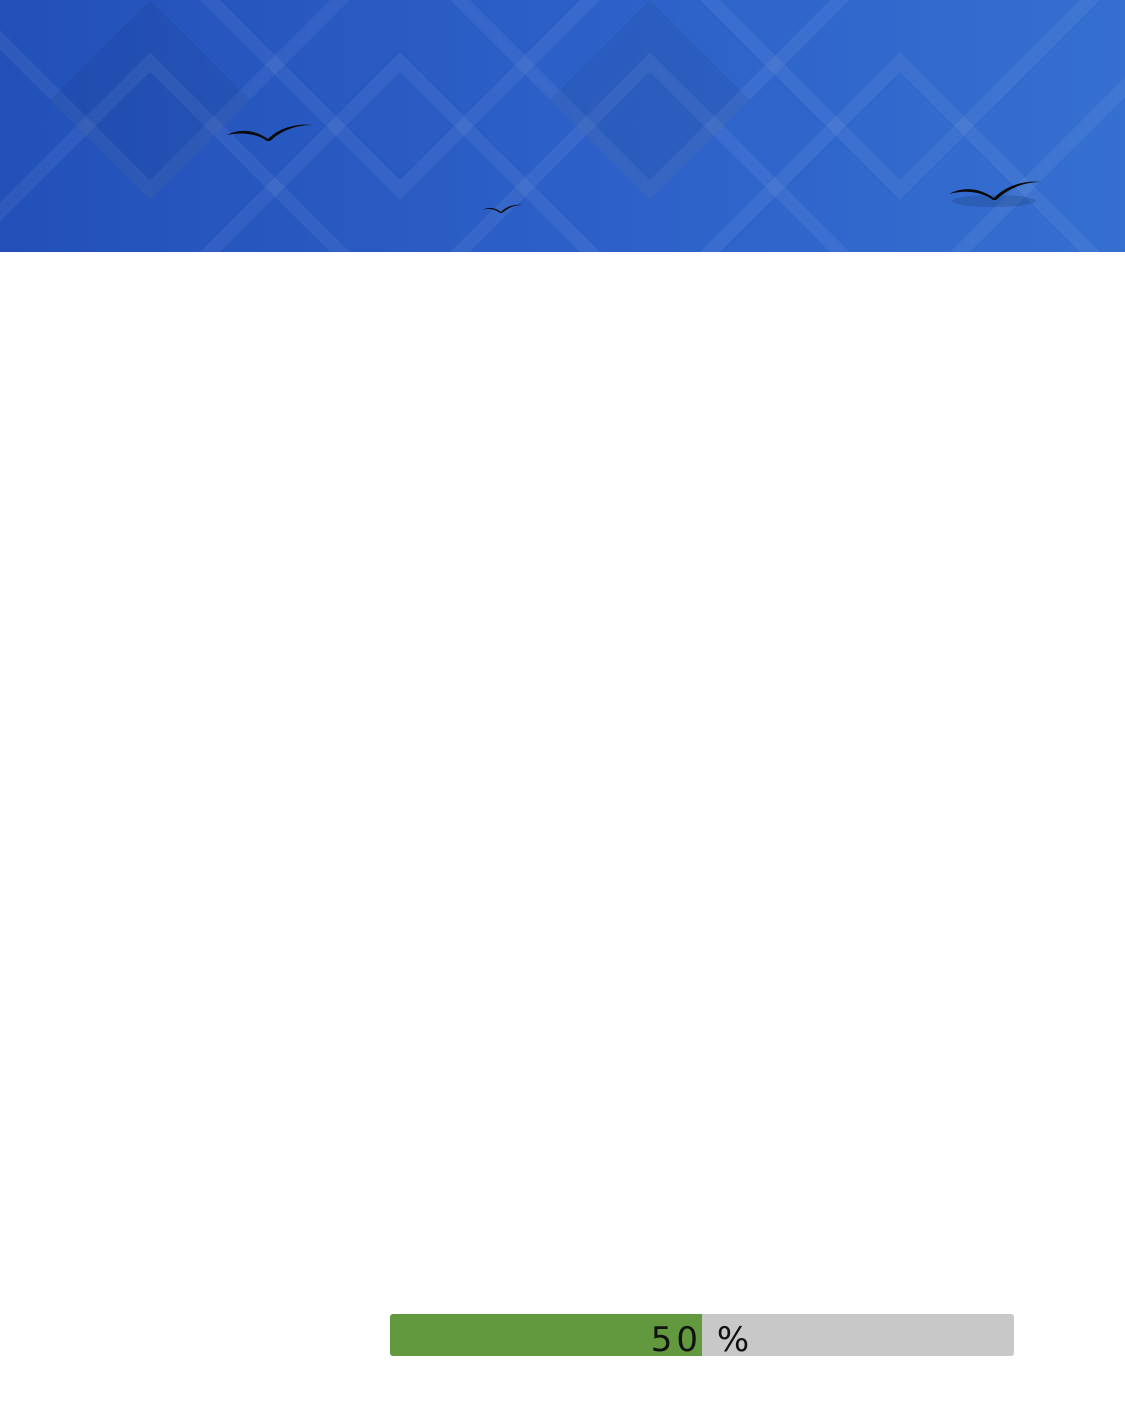 Image resolution: width=1125 pixels, height=1413 pixels. What do you see at coordinates (702, 1340) in the screenshot?
I see `progress-label: 50 %` at bounding box center [702, 1340].